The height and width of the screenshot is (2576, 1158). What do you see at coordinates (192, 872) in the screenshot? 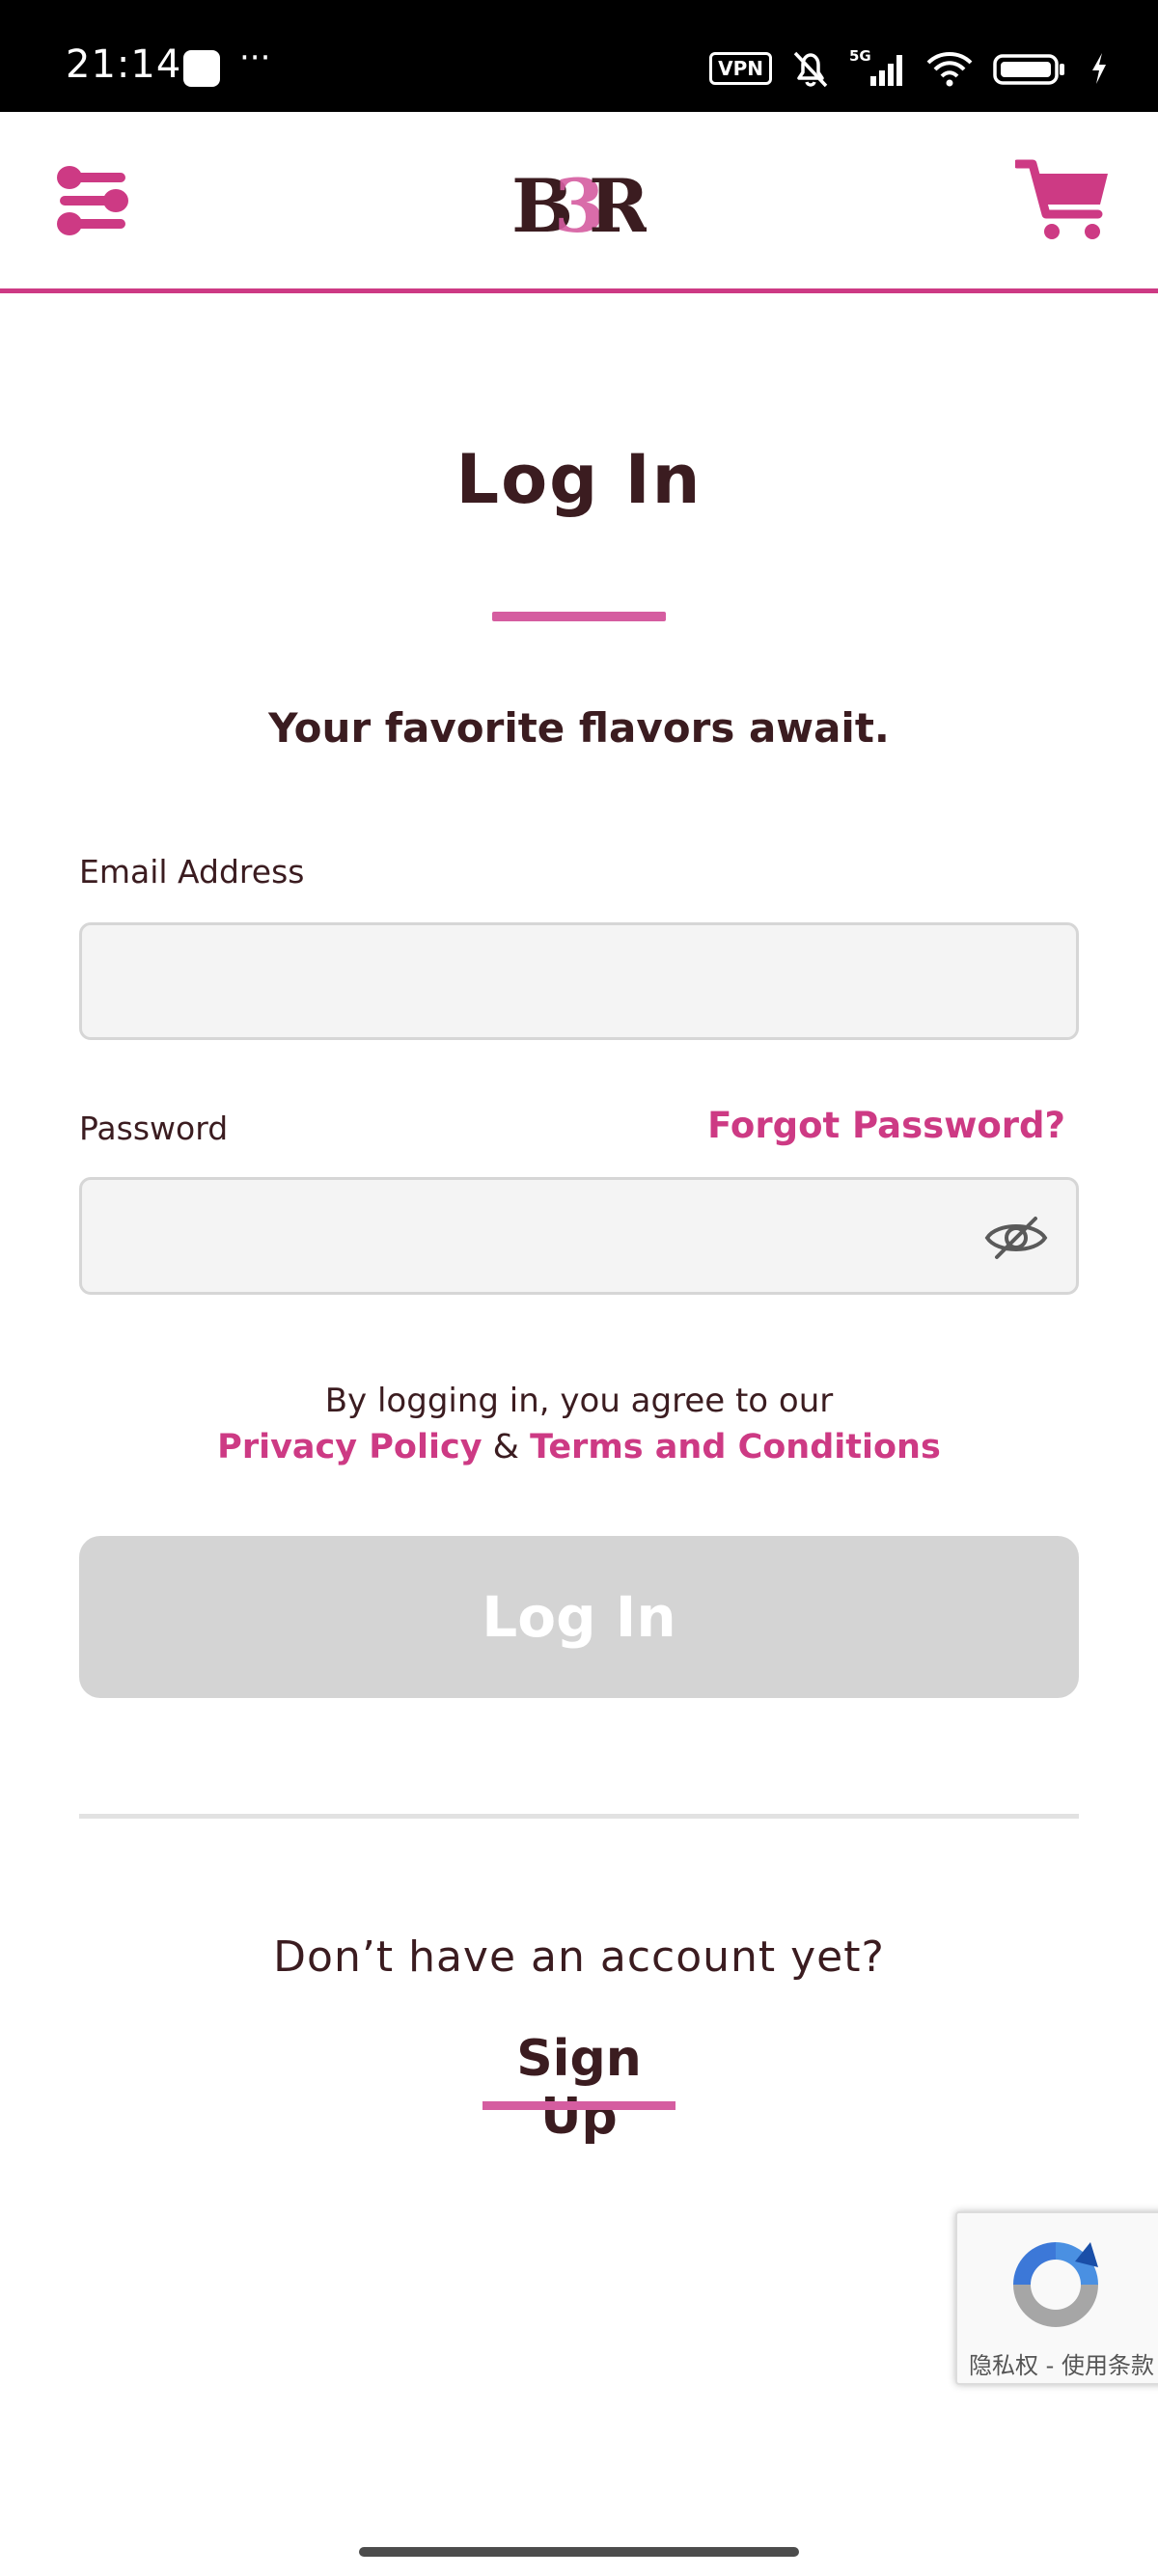
I see `email-label: Email Address` at bounding box center [192, 872].